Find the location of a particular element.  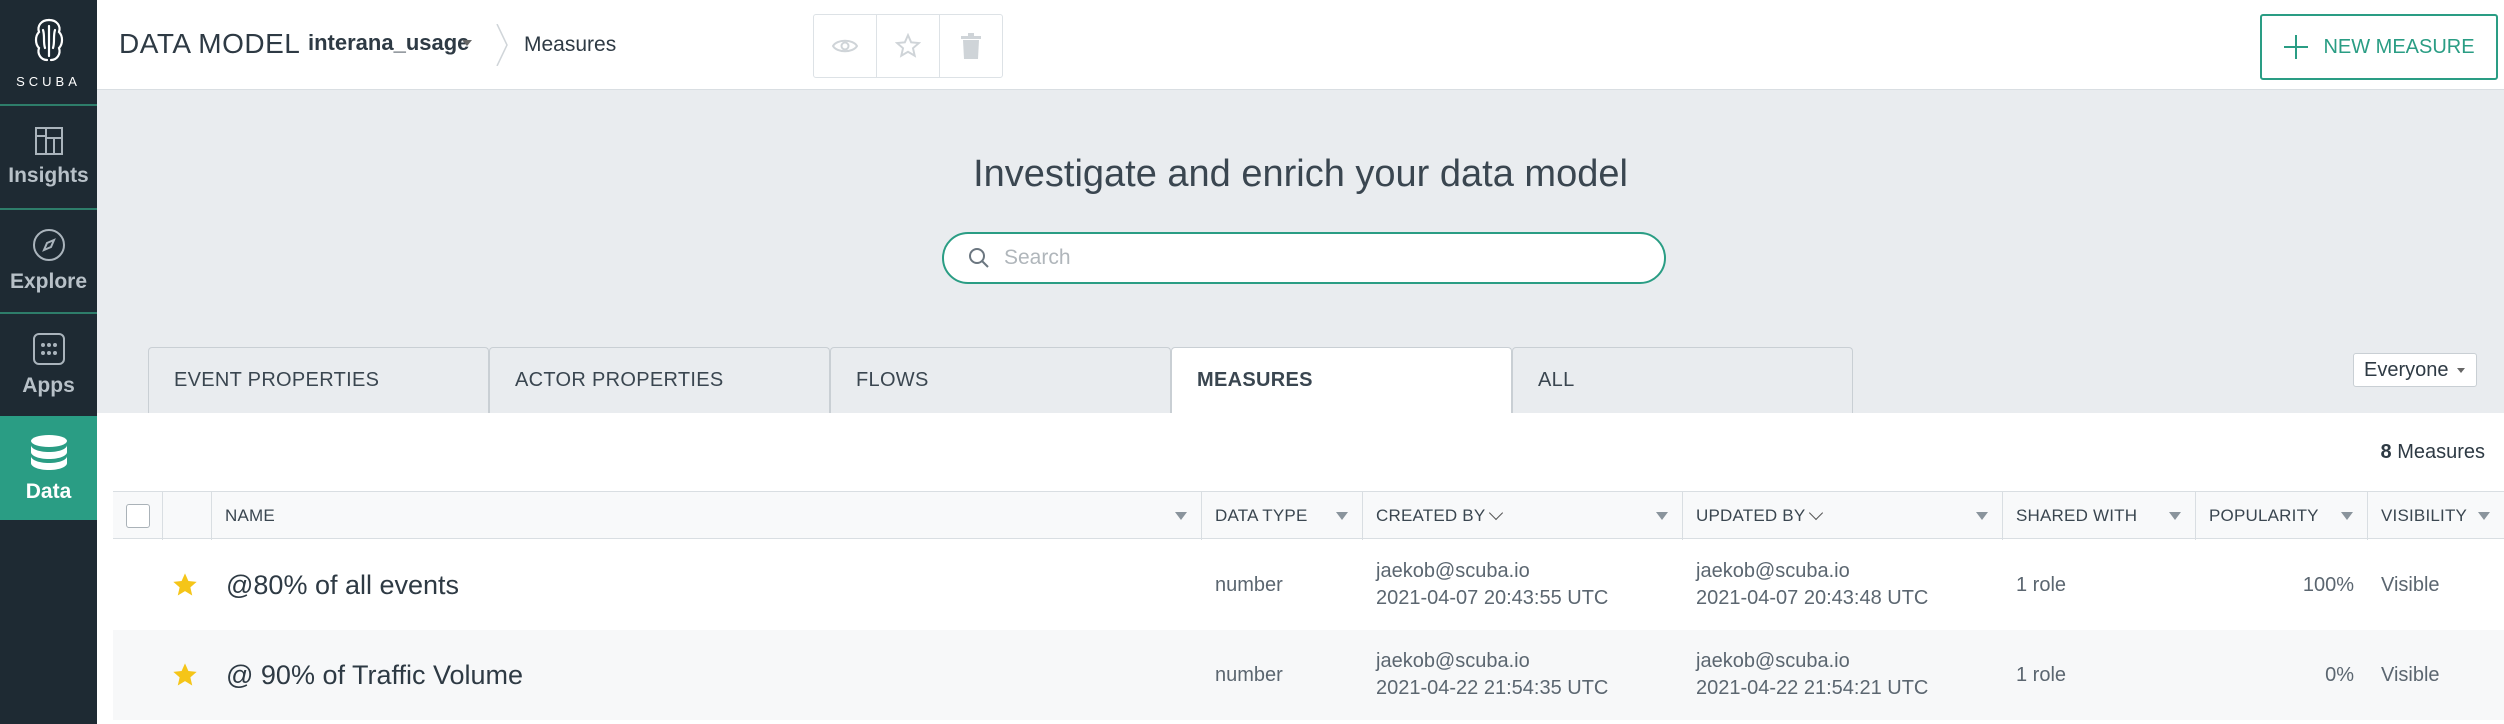

scuba-logo: SCUBA is located at coordinates (48, 52).